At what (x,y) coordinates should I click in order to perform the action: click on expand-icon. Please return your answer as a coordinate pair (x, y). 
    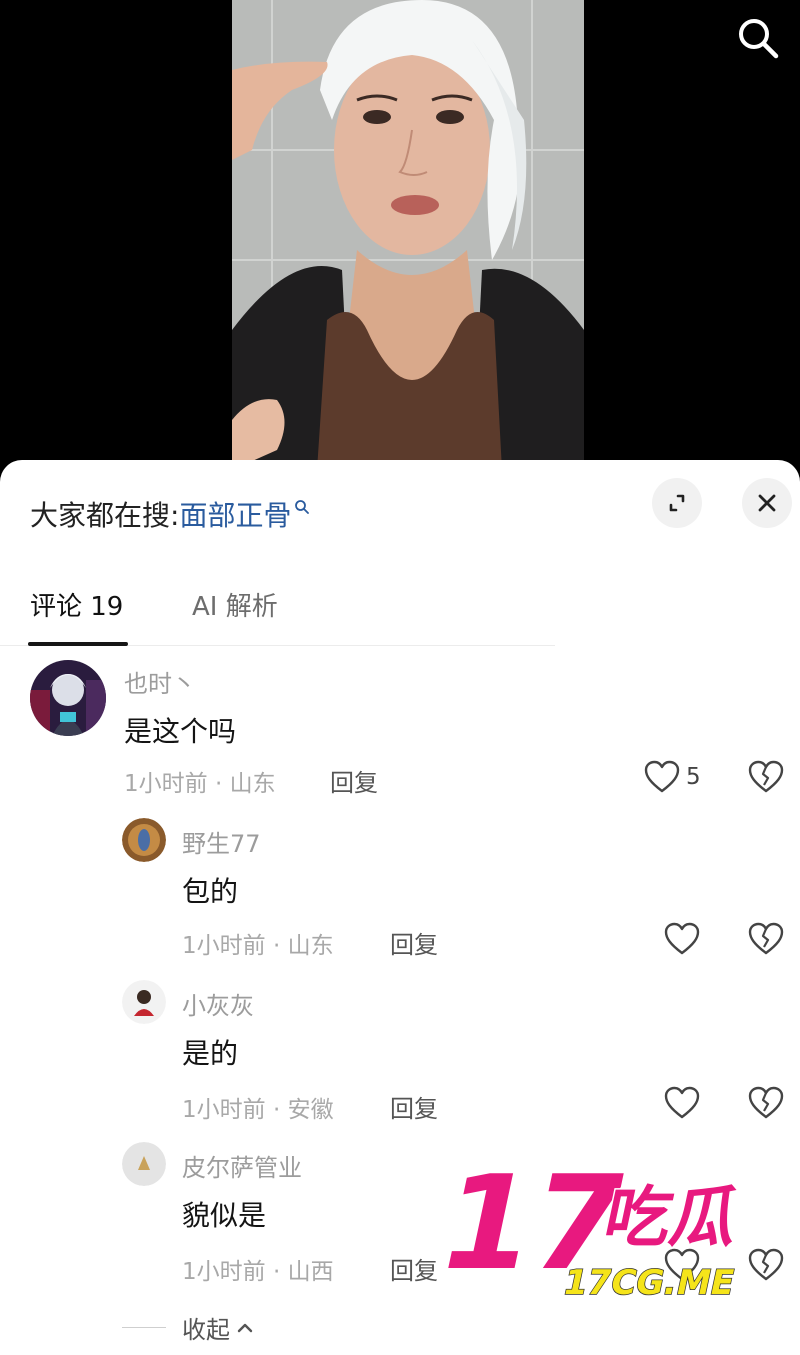
    Looking at the image, I should click on (677, 503).